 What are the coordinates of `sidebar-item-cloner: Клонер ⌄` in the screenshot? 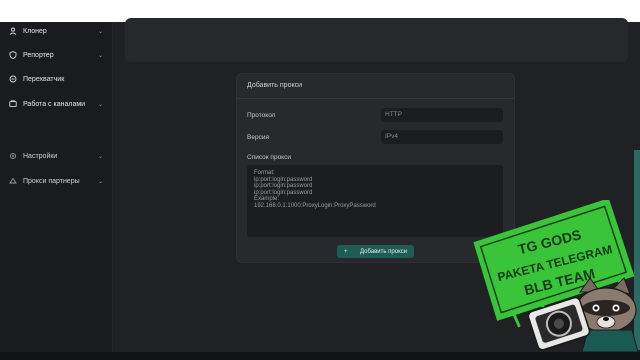 It's located at (56, 31).